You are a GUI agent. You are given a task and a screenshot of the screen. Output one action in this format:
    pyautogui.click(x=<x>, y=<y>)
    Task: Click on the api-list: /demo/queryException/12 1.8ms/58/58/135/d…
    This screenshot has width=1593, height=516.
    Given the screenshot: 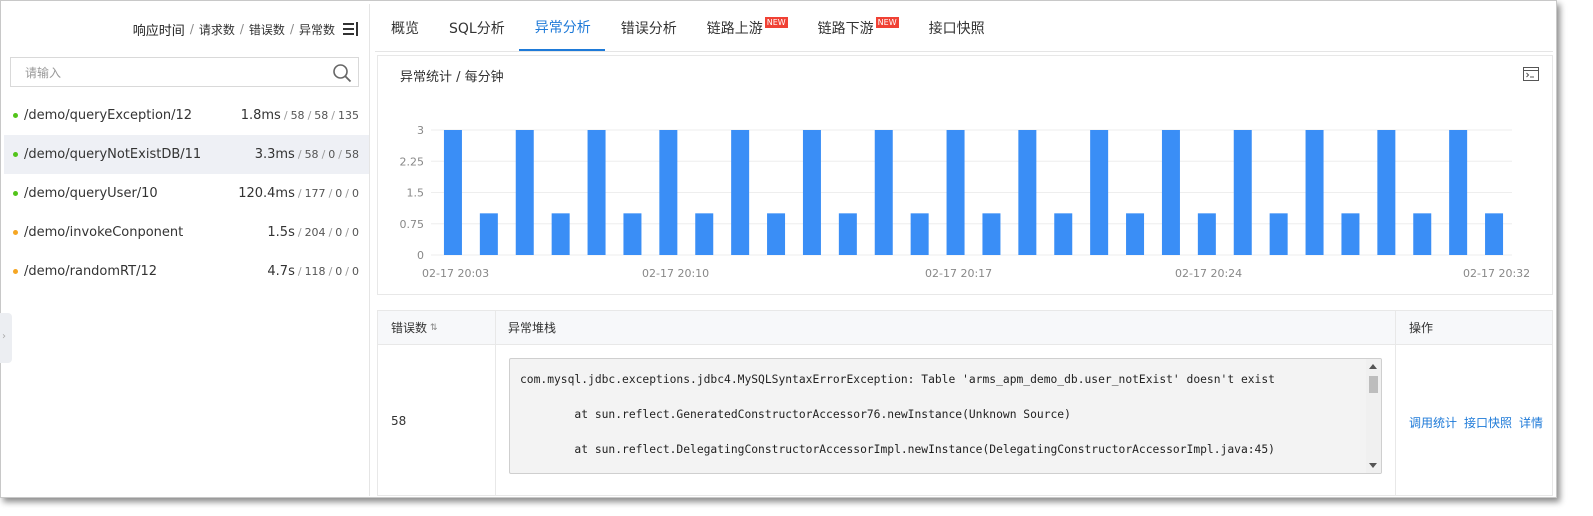 What is the action you would take?
    pyautogui.click(x=186, y=193)
    